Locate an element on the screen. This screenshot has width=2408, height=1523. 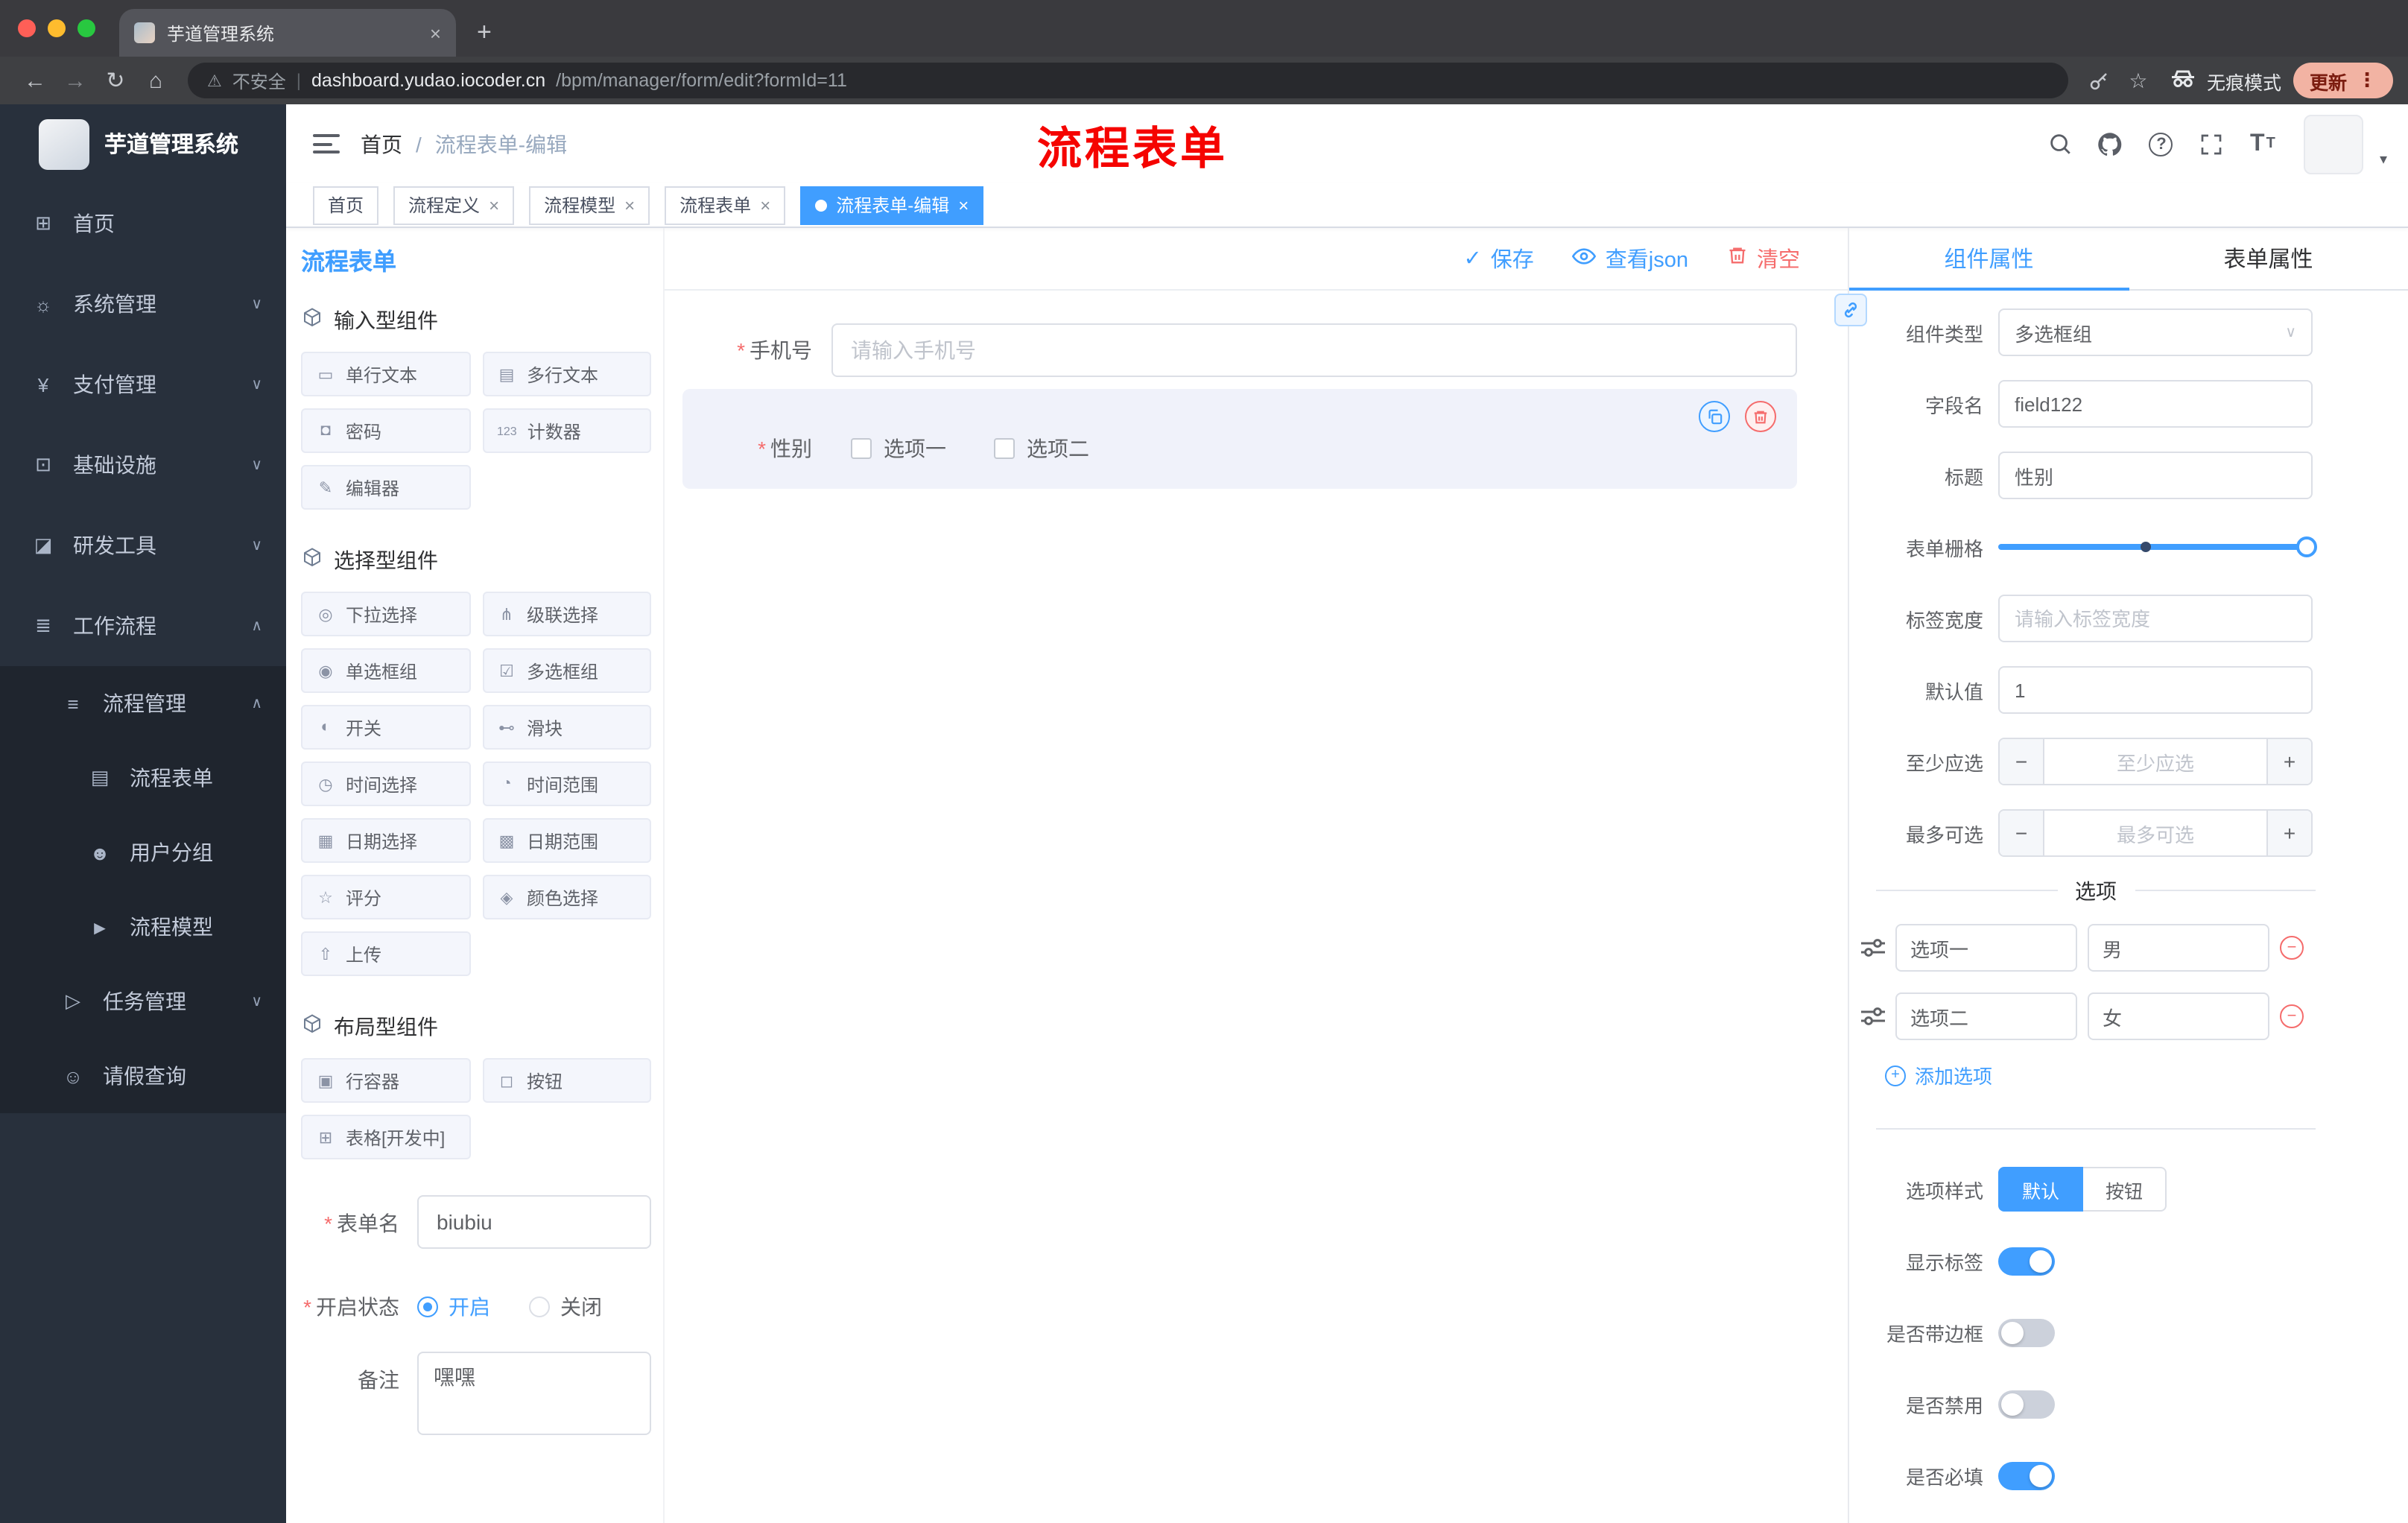
forward-icon: → is located at coordinates (75, 80).